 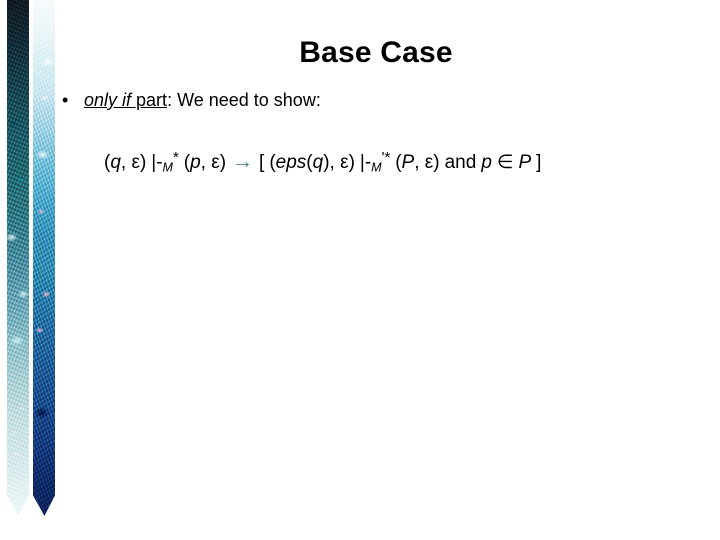 What do you see at coordinates (400, 162) in the screenshot?
I see `formula-rhs: [(eps(q), ε) |-M'* (P, ε) and p ∈ P]` at bounding box center [400, 162].